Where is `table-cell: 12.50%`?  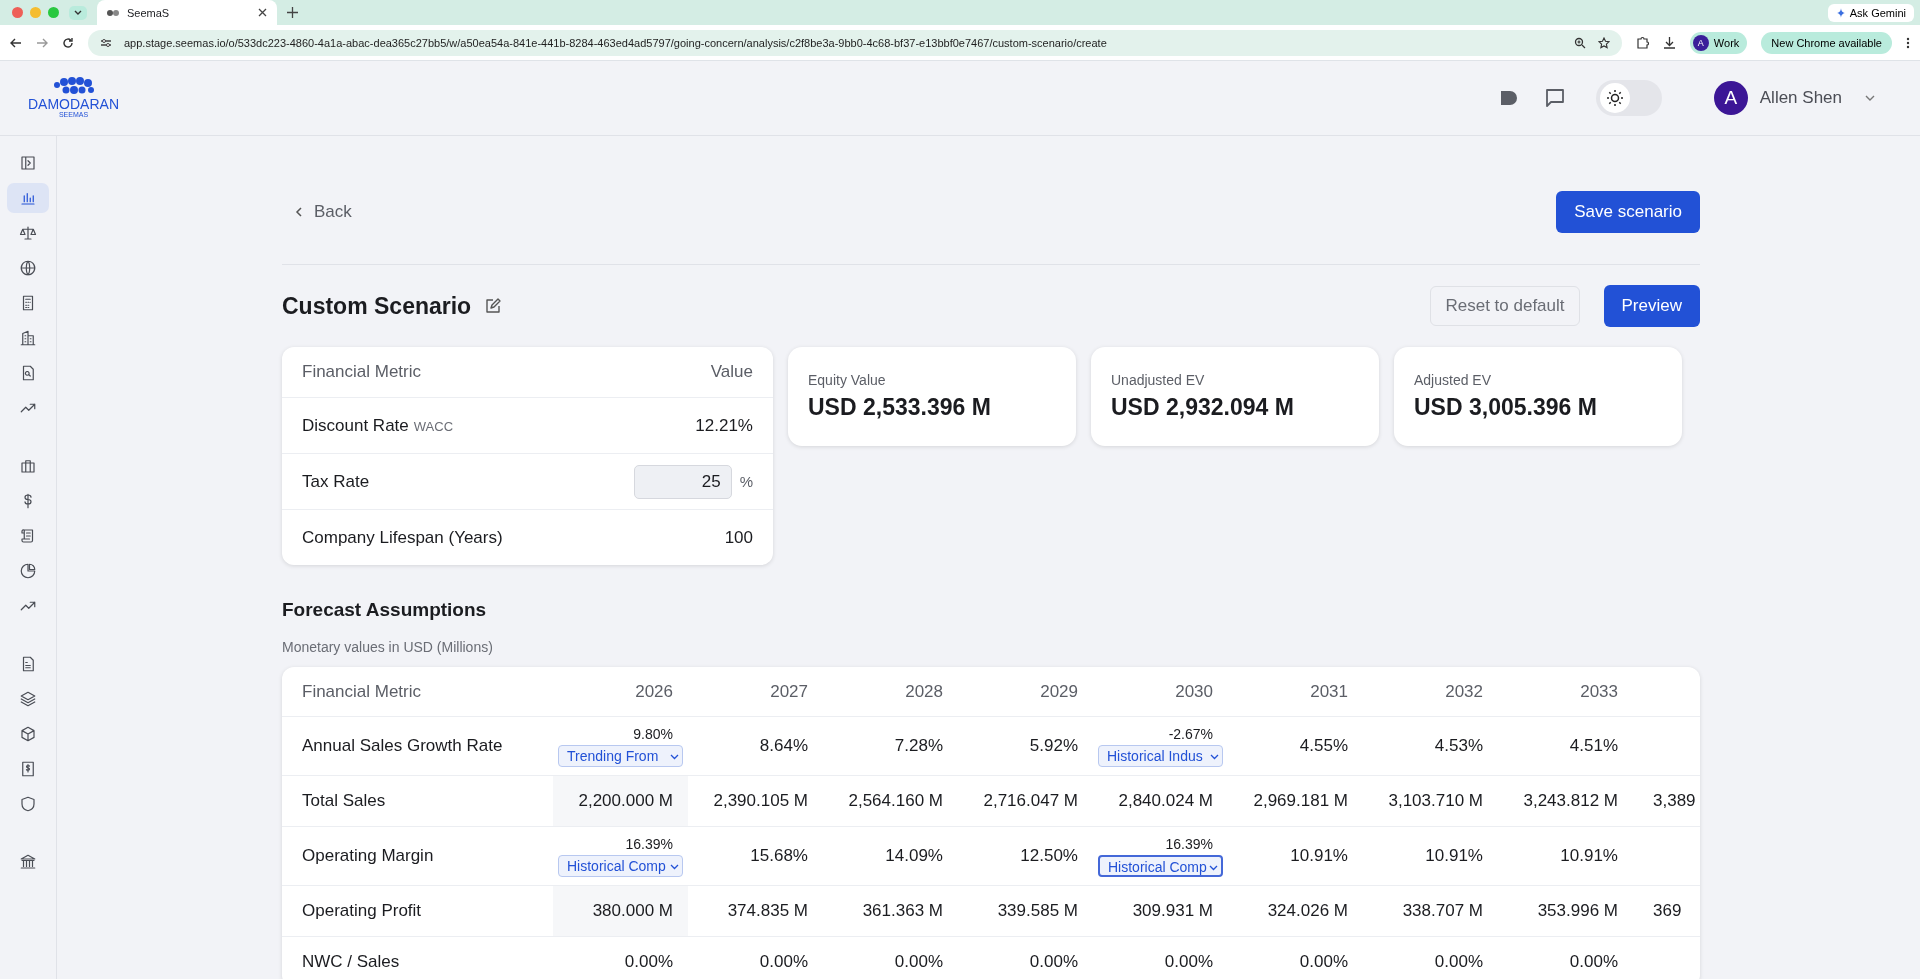
table-cell: 12.50% is located at coordinates (1049, 856).